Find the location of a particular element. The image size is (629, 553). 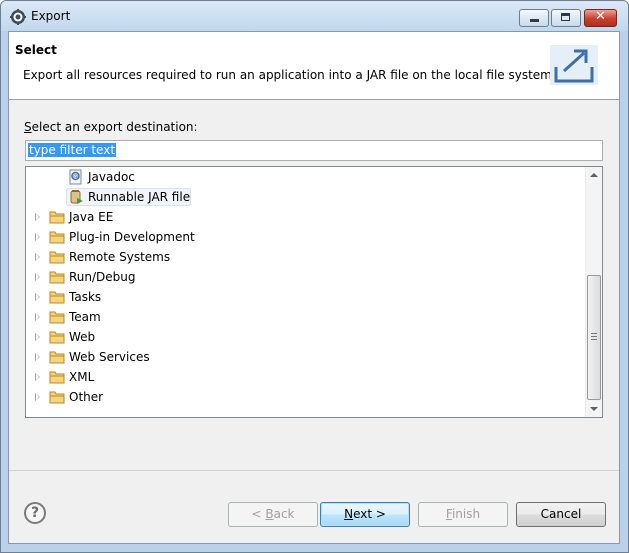

label-mnemonic: S is located at coordinates (28, 127).